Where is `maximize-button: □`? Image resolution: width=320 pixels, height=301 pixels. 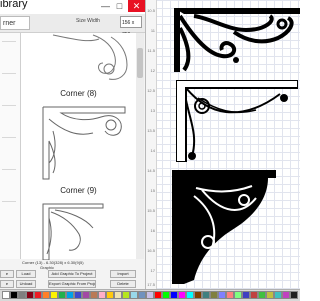
maximize-button: □ is located at coordinates (119, 6).